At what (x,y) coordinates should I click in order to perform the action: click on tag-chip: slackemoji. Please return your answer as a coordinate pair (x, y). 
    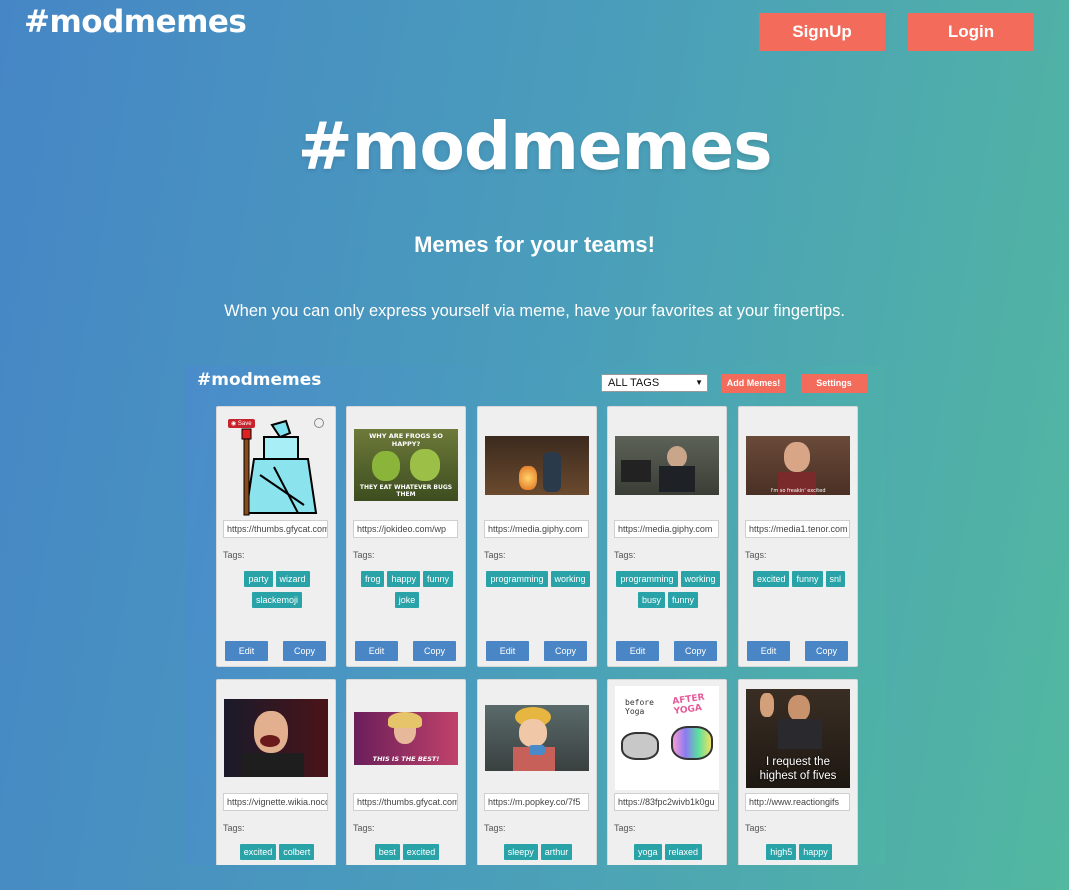
    Looking at the image, I should click on (276, 600).